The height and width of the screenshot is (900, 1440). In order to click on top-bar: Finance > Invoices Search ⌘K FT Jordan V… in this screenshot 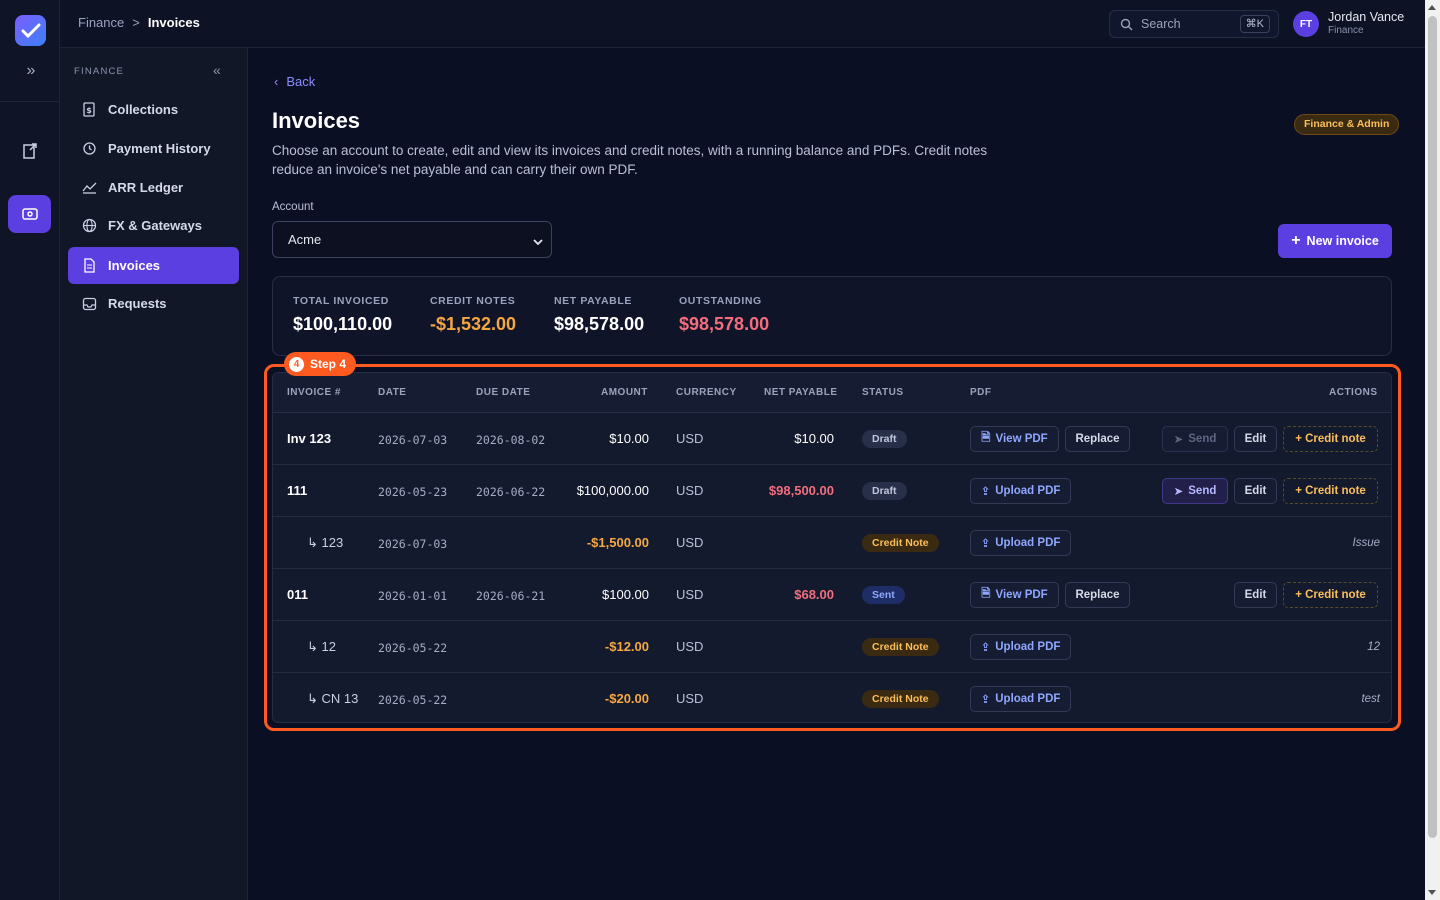, I will do `click(742, 24)`.